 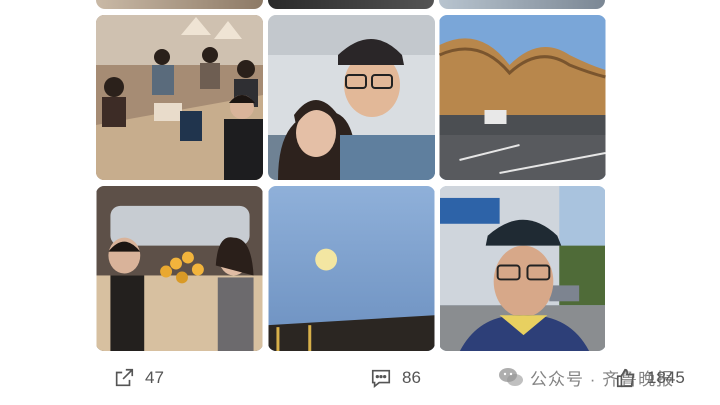 What do you see at coordinates (522, 97) in the screenshot?
I see `photo-airport-terminal` at bounding box center [522, 97].